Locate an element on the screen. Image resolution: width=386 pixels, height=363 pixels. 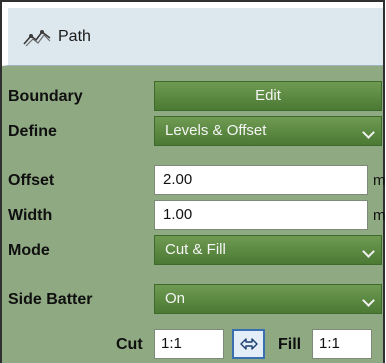
side-batter-dropdown: On is located at coordinates (268, 299).